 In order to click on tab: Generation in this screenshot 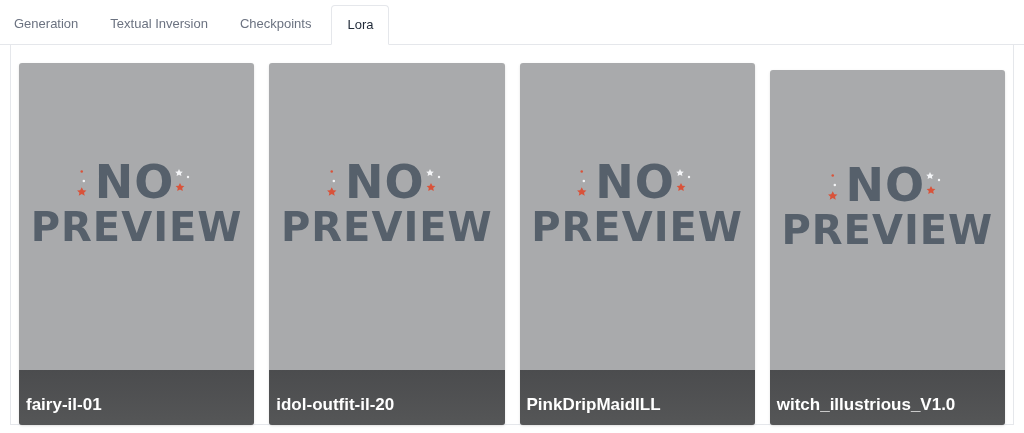, I will do `click(46, 24)`.